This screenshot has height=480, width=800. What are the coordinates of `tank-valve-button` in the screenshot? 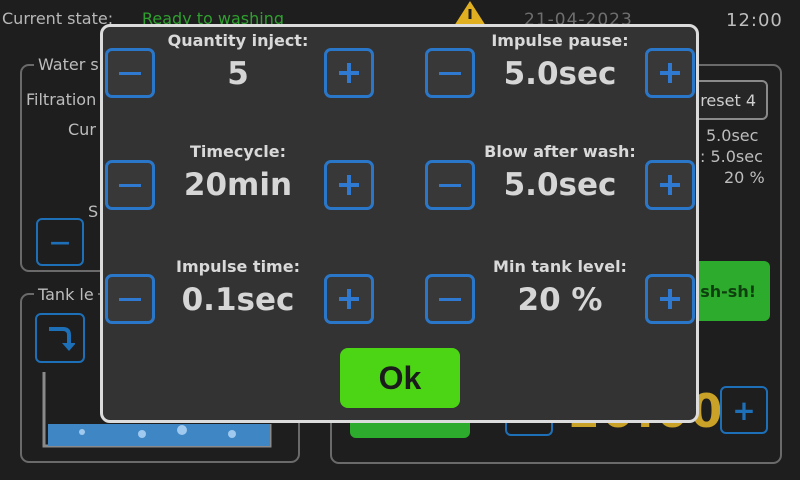 It's located at (60, 338).